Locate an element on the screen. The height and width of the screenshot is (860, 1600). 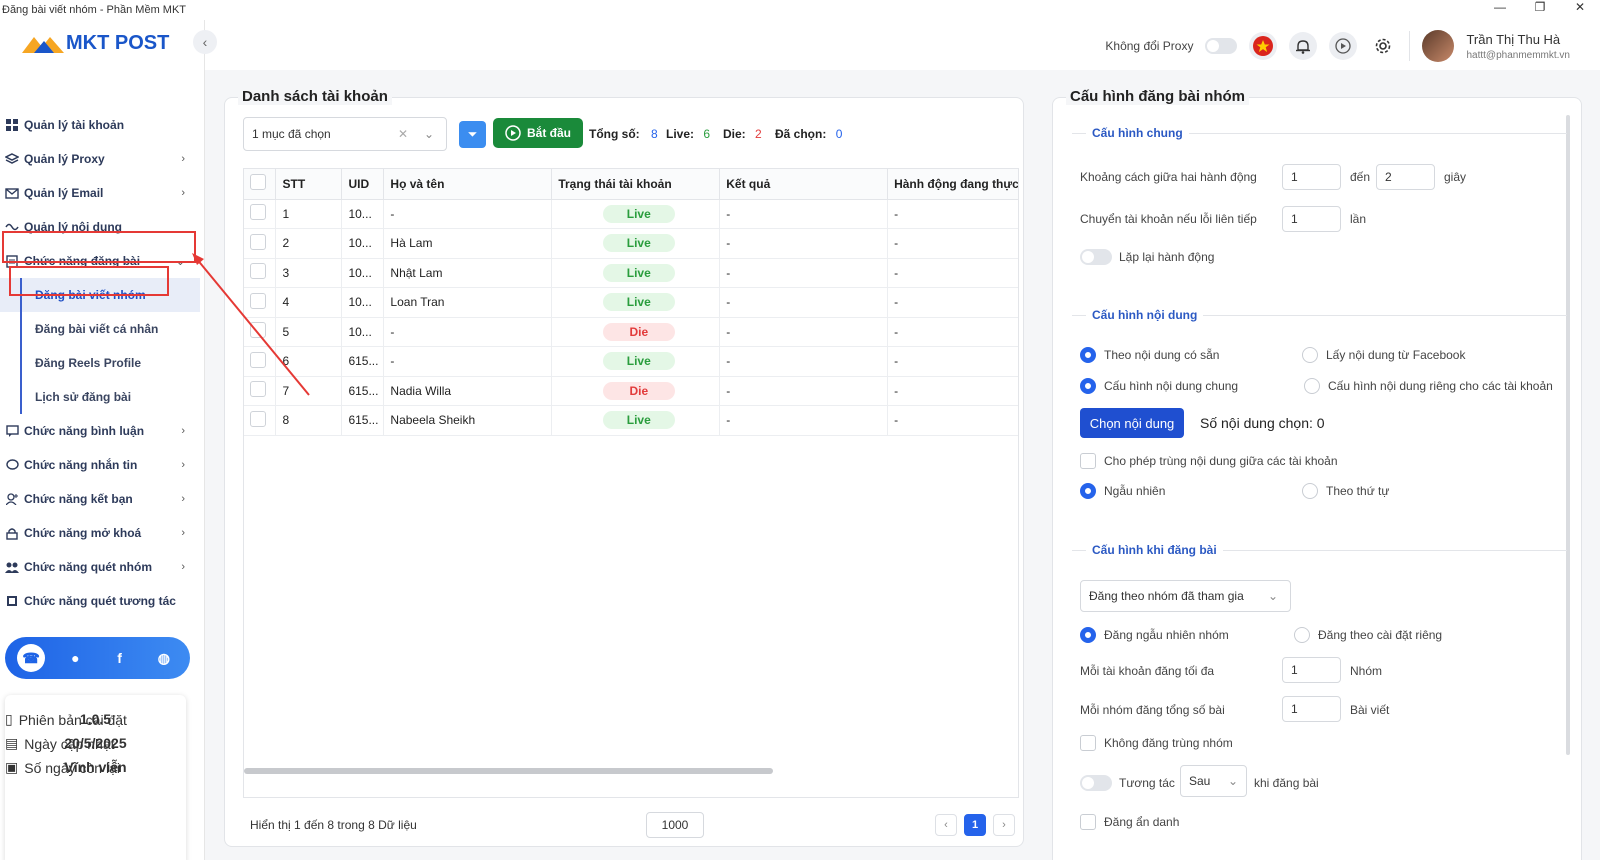
cell-name: Nabeela Sheikh is located at coordinates (468, 420).